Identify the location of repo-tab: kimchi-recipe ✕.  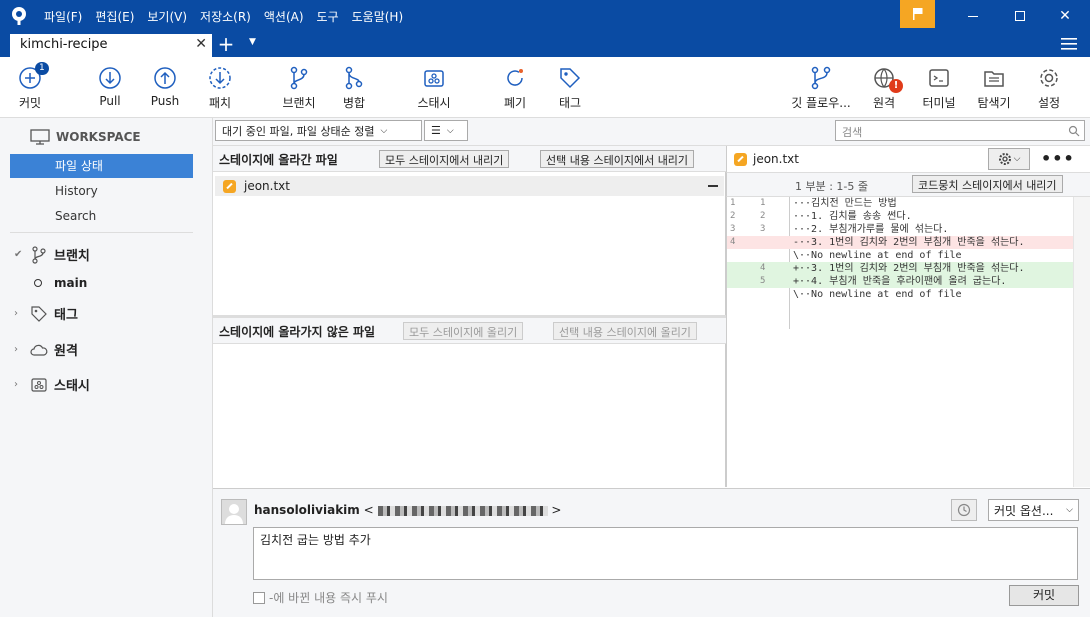
(111, 45).